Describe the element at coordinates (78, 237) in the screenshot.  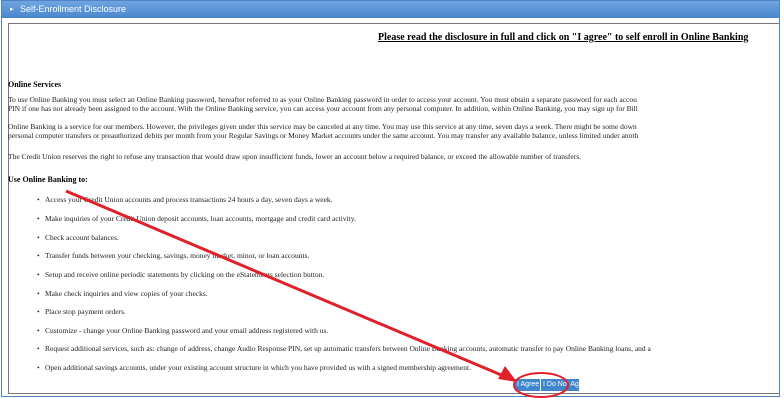
I see `list-item: • Check account balances.` at that location.